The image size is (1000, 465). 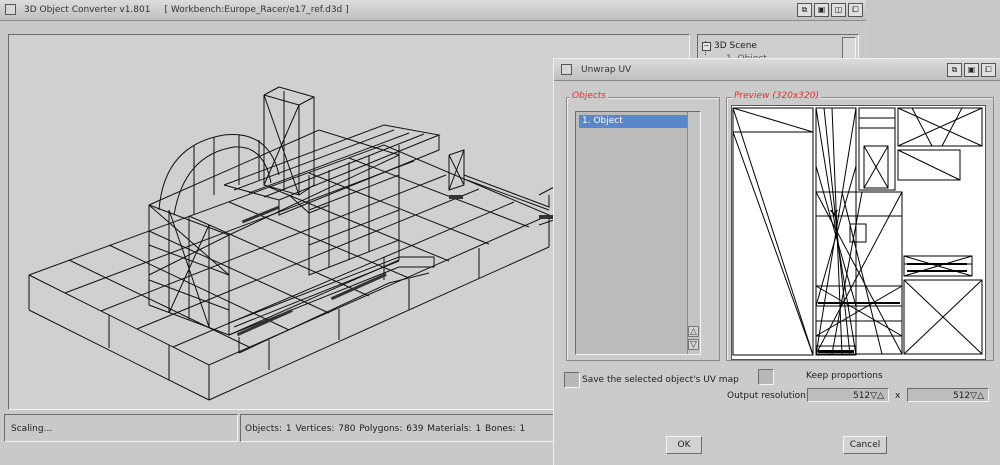 I want to click on app-title: 3D Object Converter v1.801, so click(x=87, y=10).